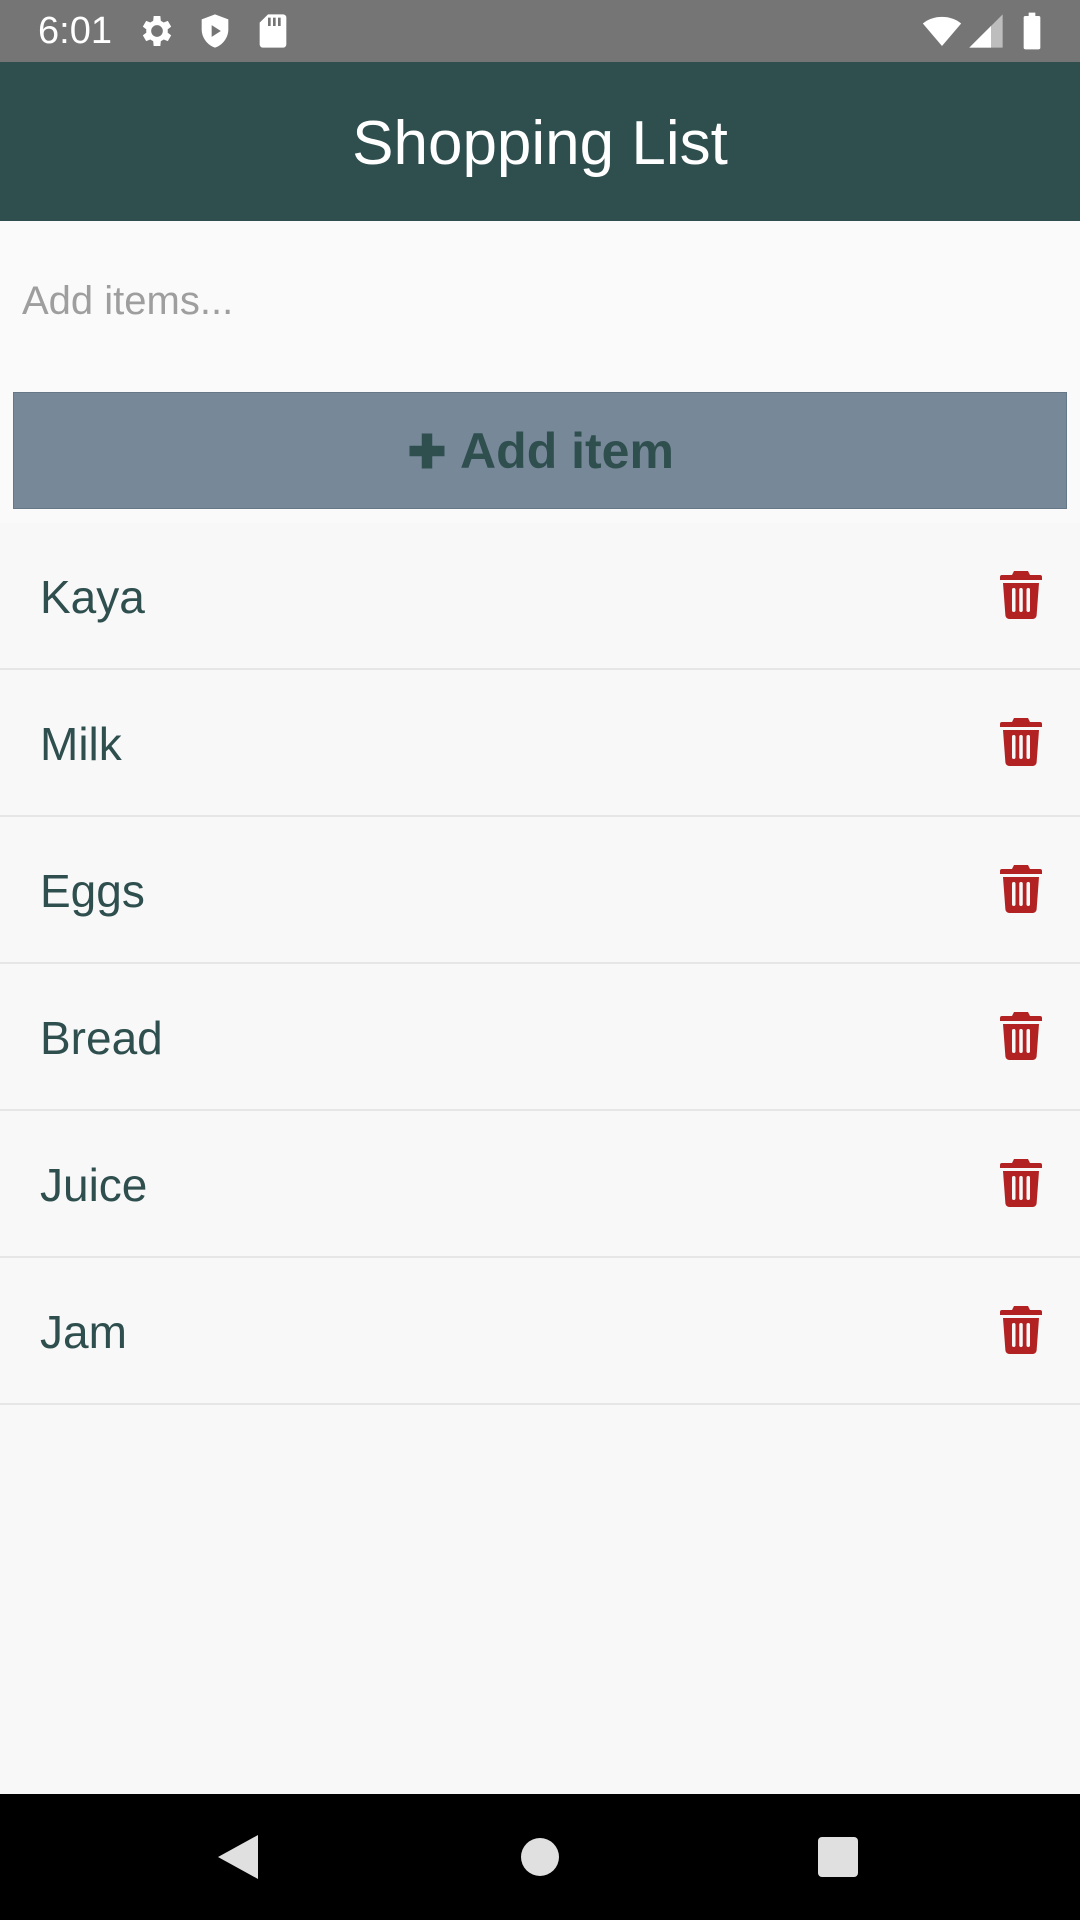 Image resolution: width=1080 pixels, height=1920 pixels. I want to click on status-bar: 6:01, so click(540, 31).